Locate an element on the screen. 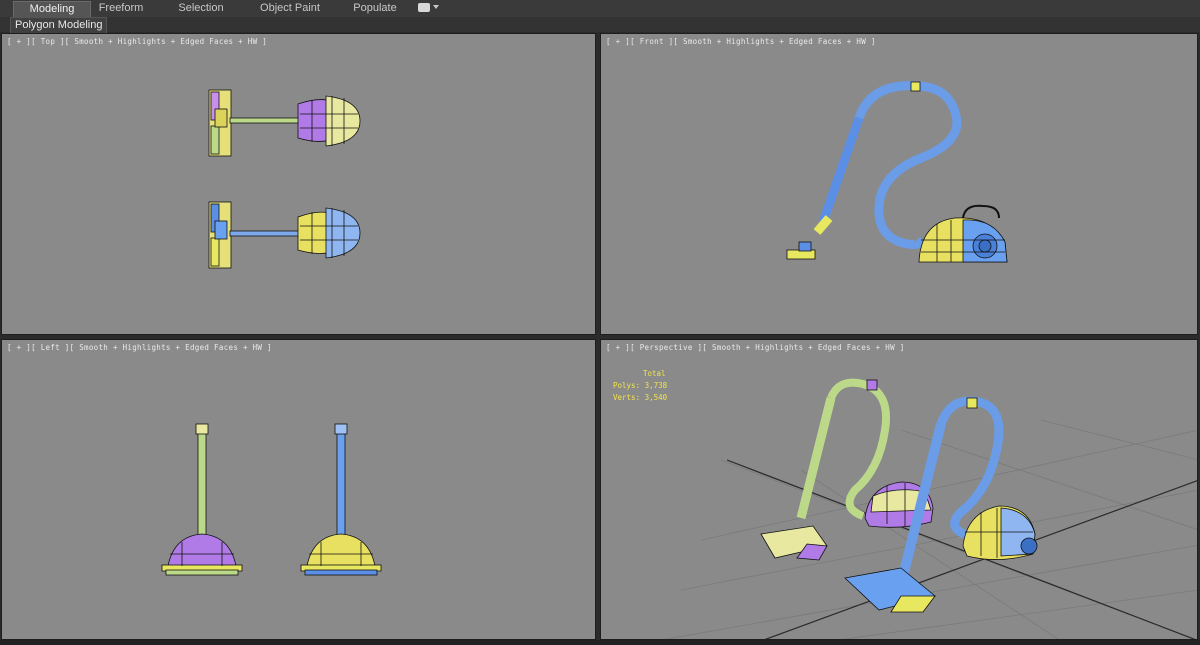 The height and width of the screenshot is (645, 1200). bottom-status-strip is located at coordinates (600, 642).